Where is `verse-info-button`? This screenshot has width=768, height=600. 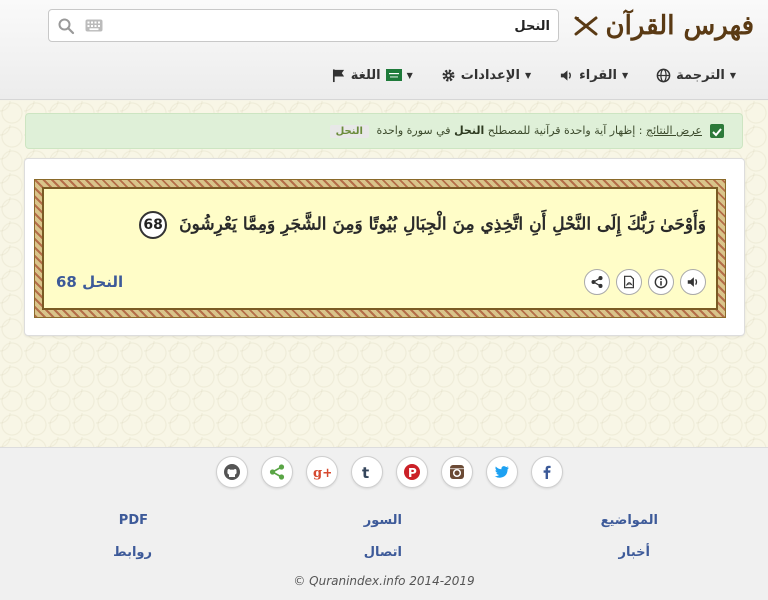 verse-info-button is located at coordinates (661, 282).